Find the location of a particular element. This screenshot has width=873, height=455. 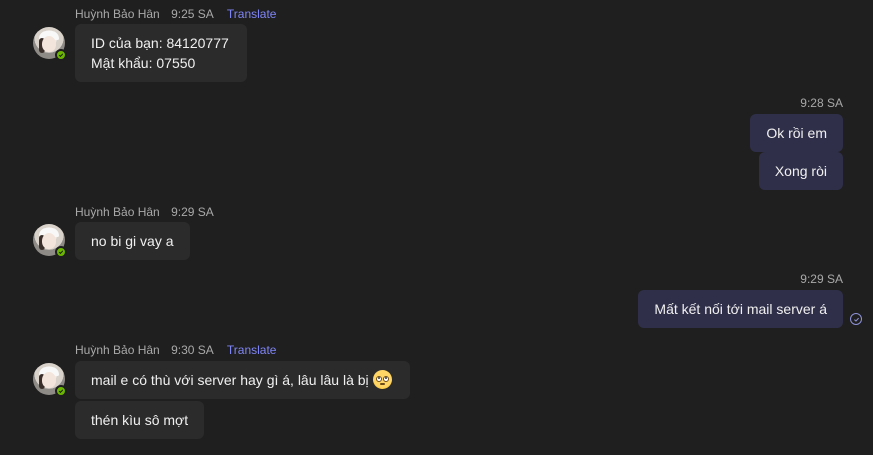

message-text: Xong ròi is located at coordinates (800, 171).